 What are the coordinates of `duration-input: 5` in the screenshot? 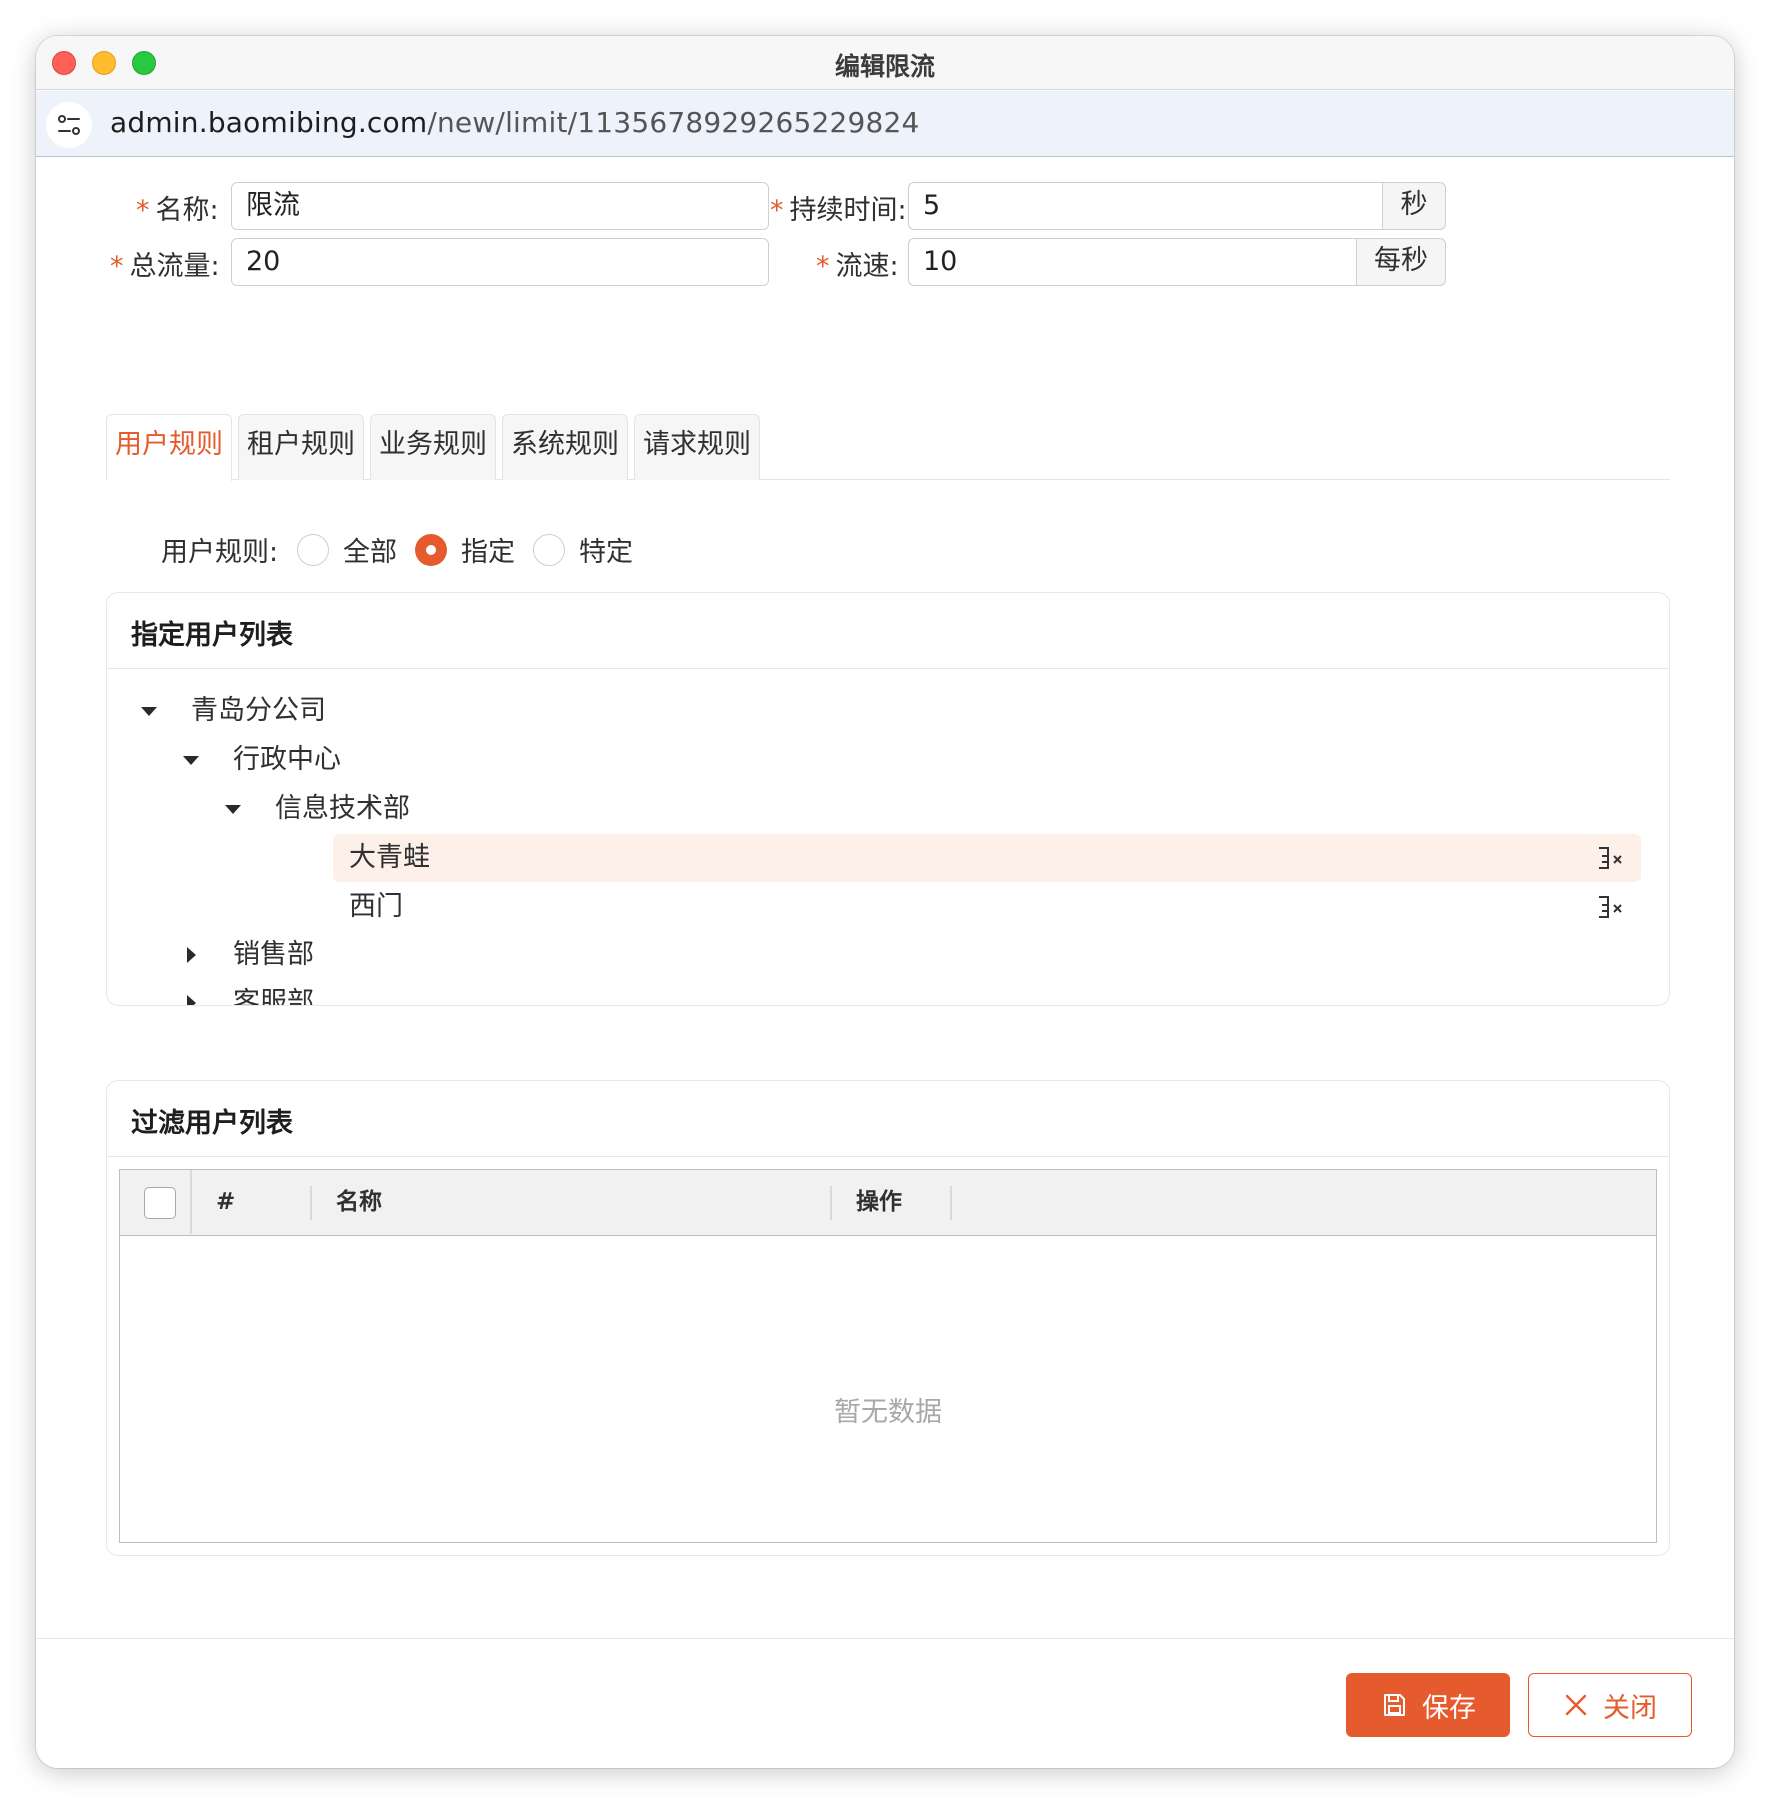 It's located at (1146, 206).